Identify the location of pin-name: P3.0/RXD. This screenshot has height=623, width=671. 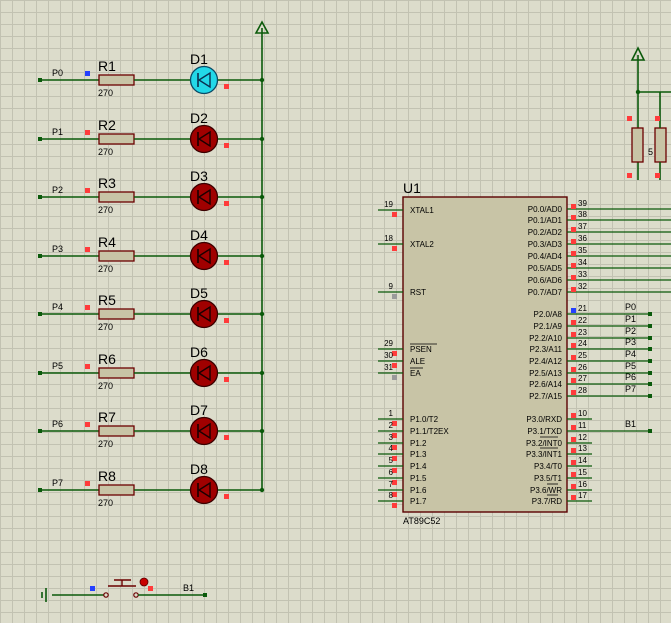
(544, 419).